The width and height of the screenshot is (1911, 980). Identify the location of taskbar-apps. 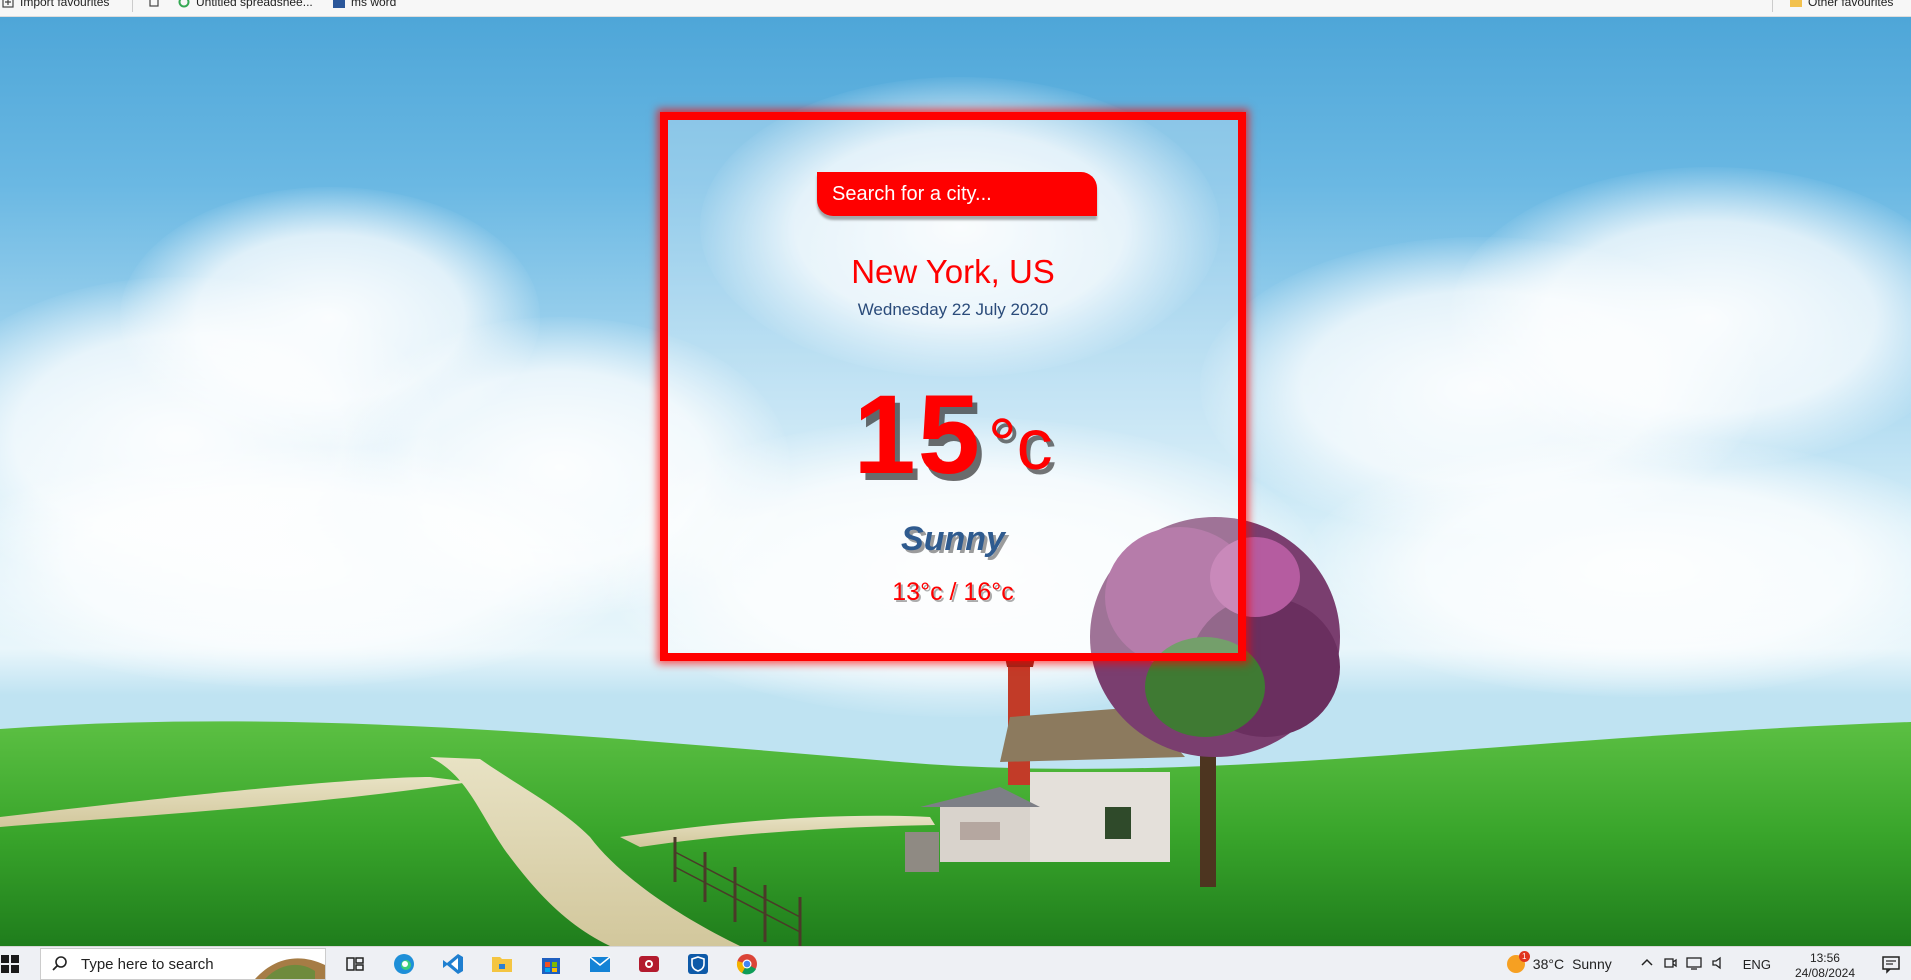
(551, 963).